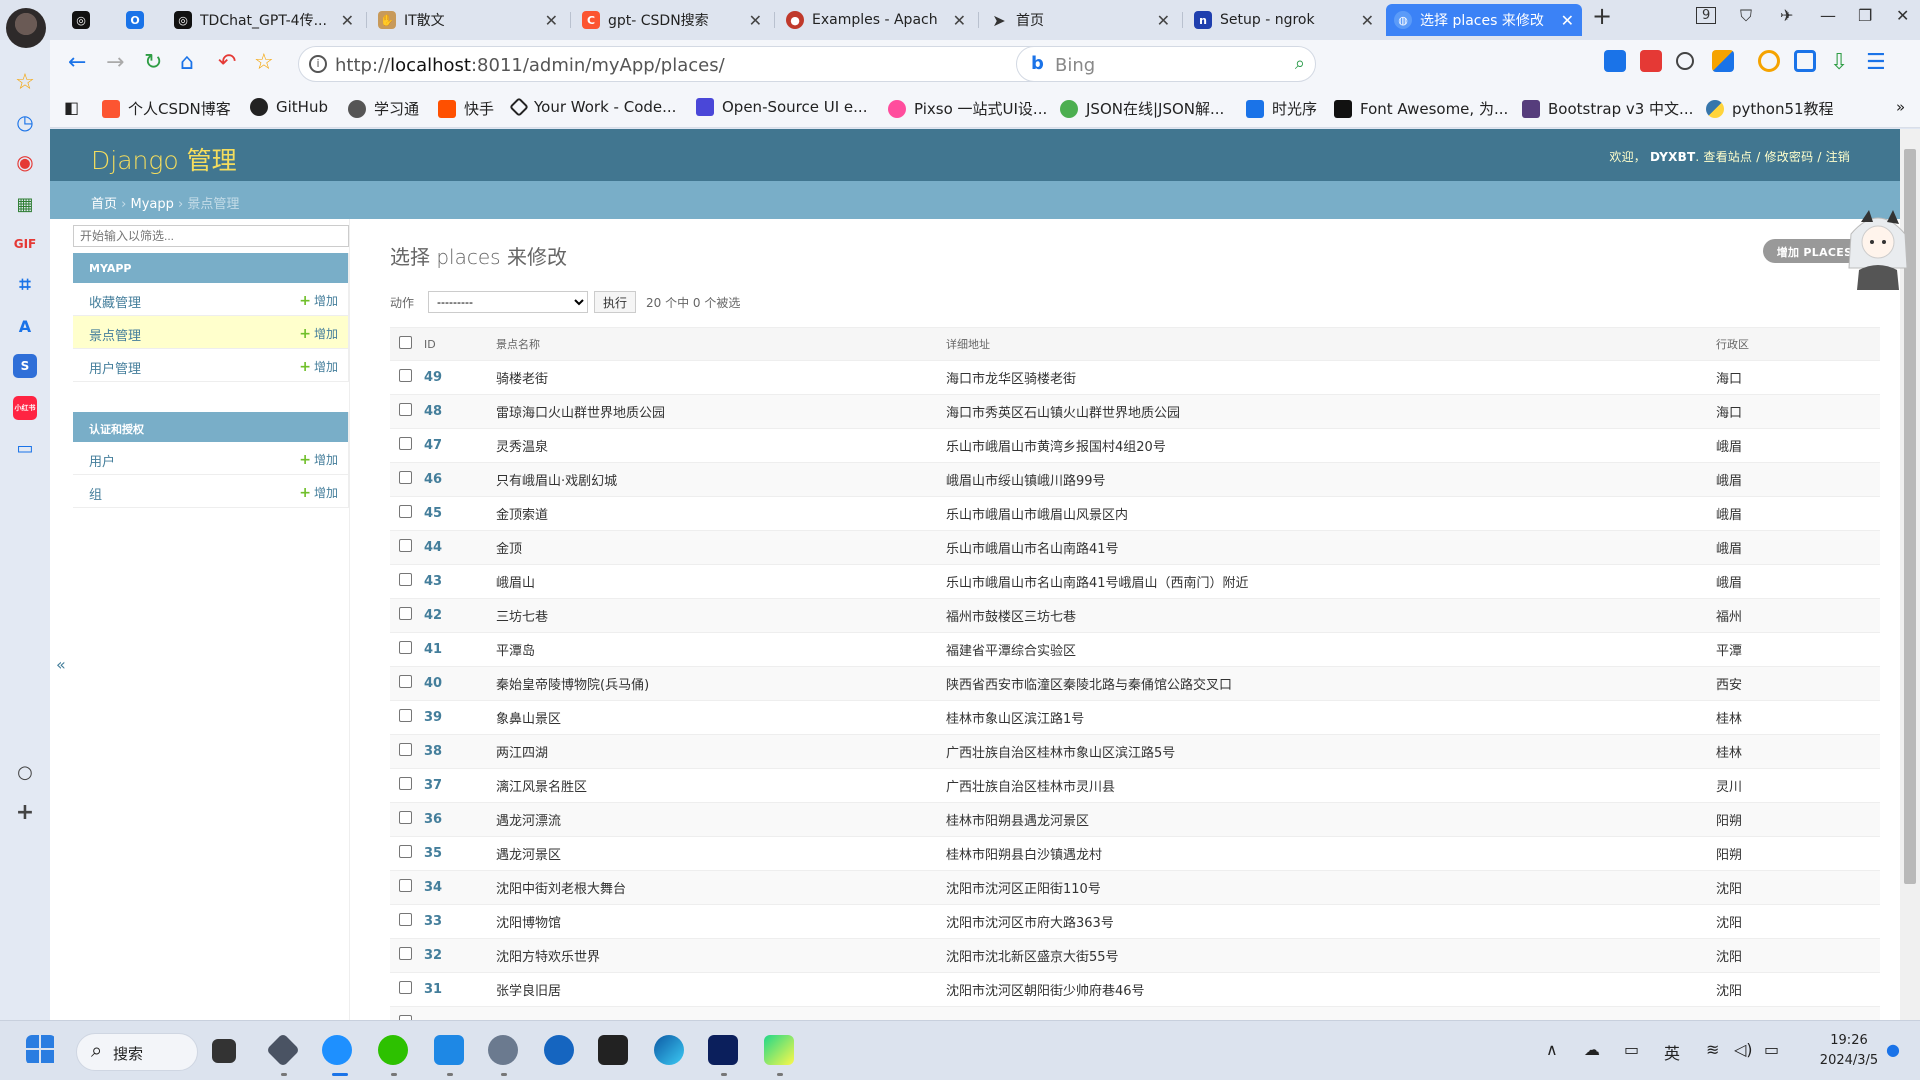 This screenshot has width=1920, height=1080. What do you see at coordinates (95, 495) in the screenshot?
I see `sidebar-item-label: 组` at bounding box center [95, 495].